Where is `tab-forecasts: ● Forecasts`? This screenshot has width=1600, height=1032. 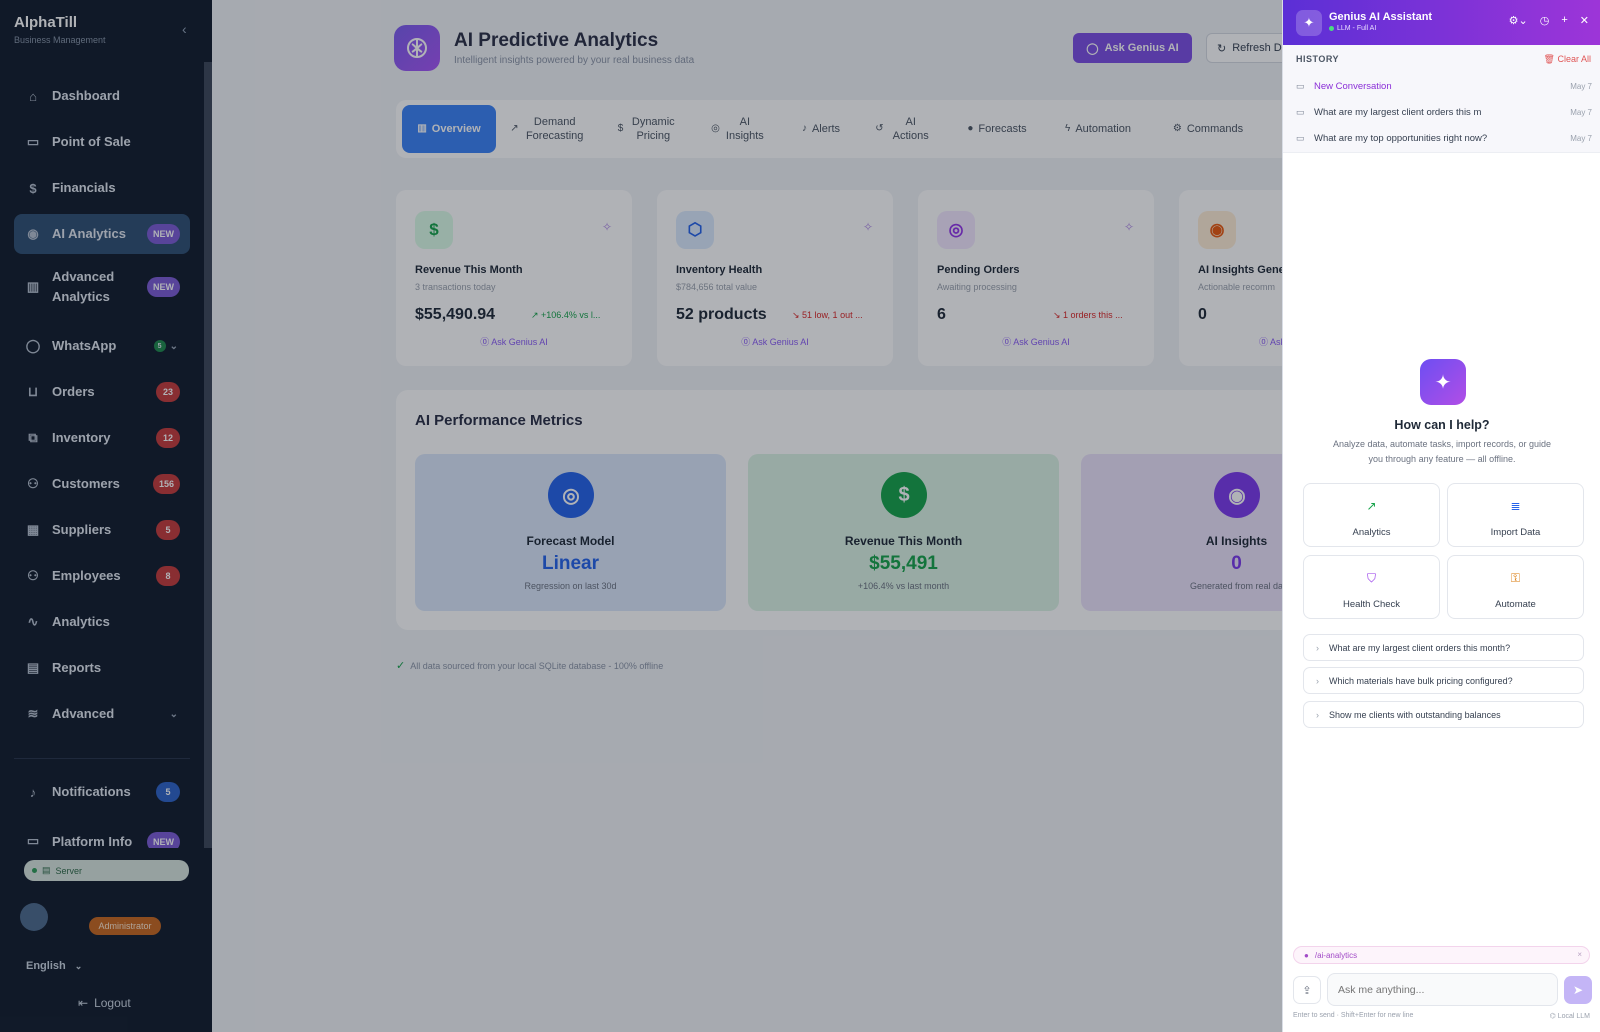
tab-forecasts: ● Forecasts is located at coordinates (997, 129).